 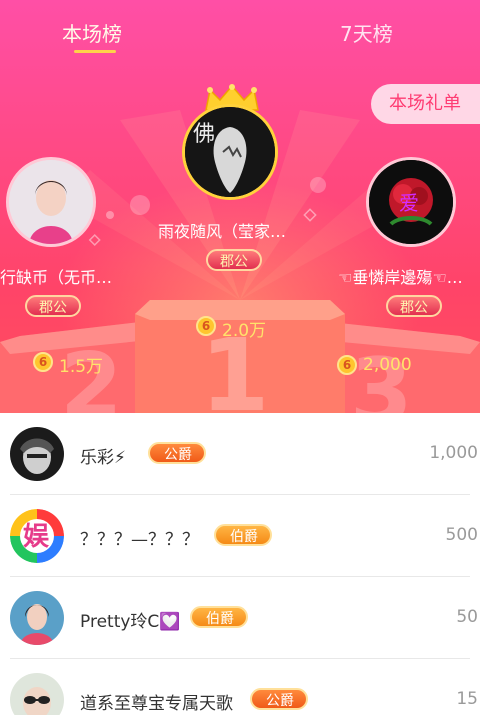 I want to click on second-place-avatar, so click(x=51, y=202).